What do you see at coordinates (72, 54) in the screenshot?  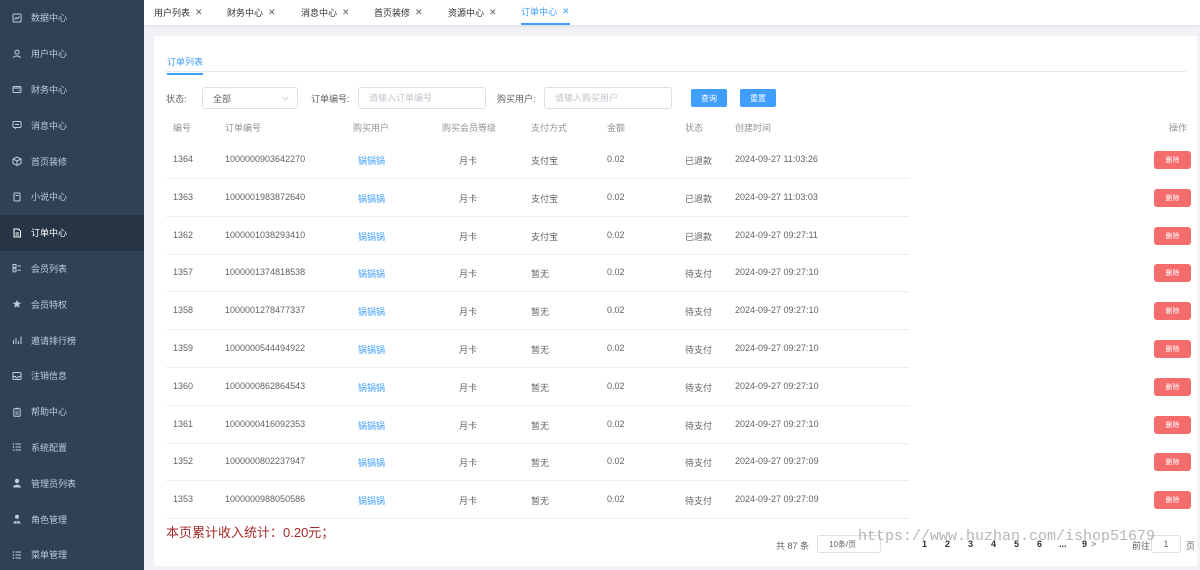 I see `sidebar-item: 用户中心` at bounding box center [72, 54].